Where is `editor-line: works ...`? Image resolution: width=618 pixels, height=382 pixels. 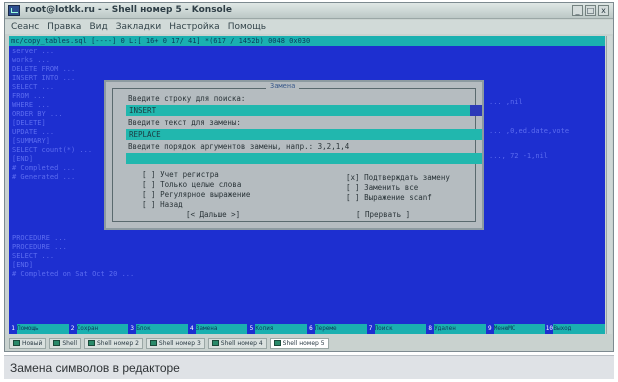
editor-line: works ... is located at coordinates (31, 60).